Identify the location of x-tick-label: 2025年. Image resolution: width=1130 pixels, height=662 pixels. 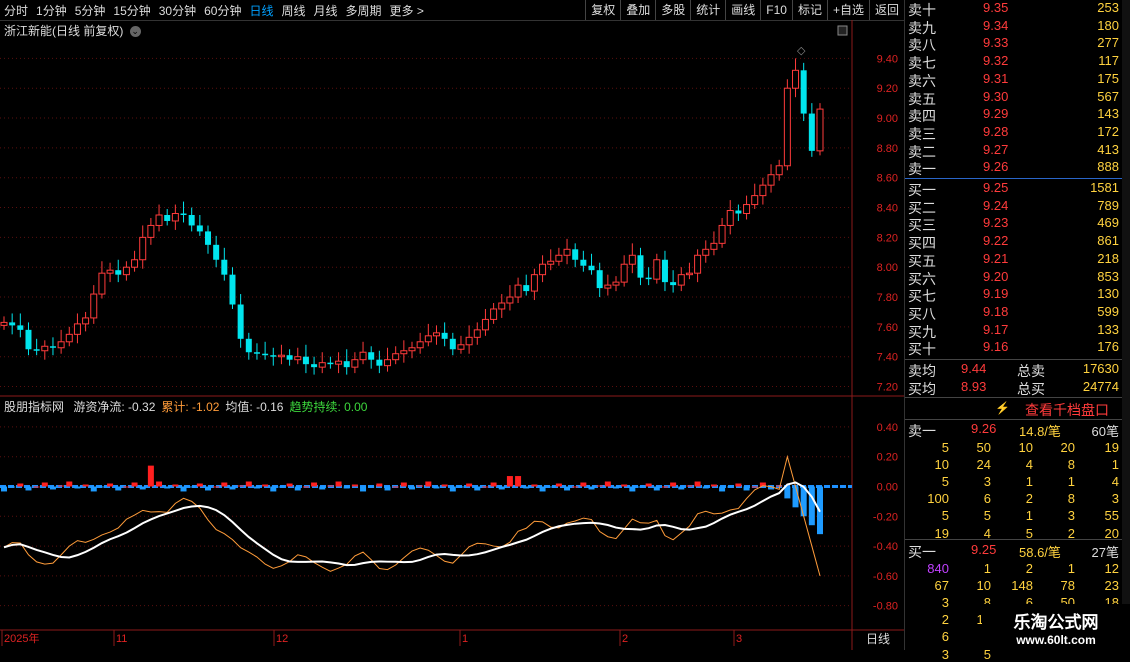
(21, 638).